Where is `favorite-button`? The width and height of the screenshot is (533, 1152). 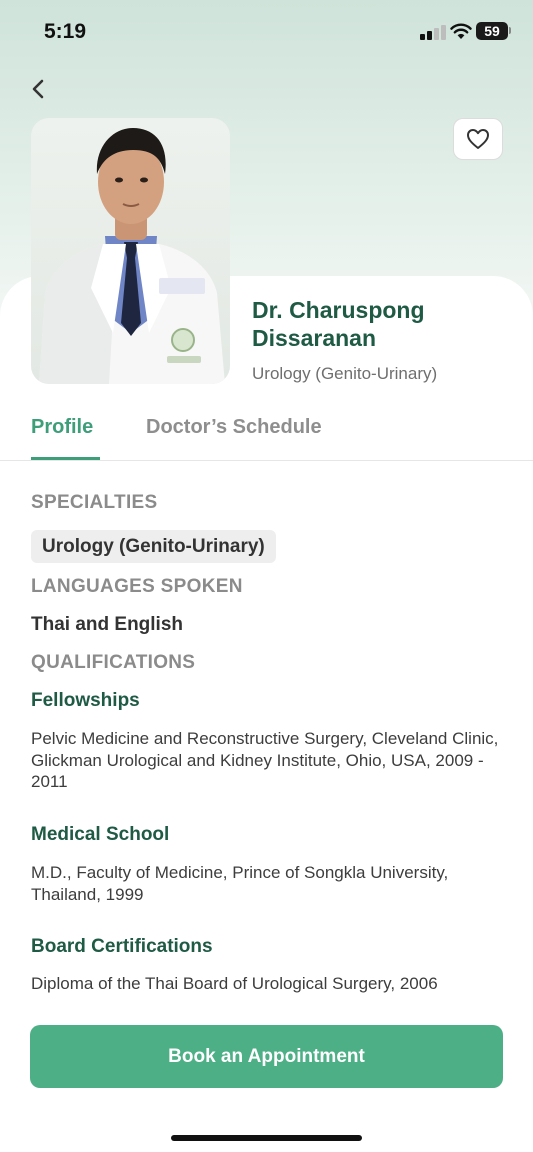
favorite-button is located at coordinates (478, 139).